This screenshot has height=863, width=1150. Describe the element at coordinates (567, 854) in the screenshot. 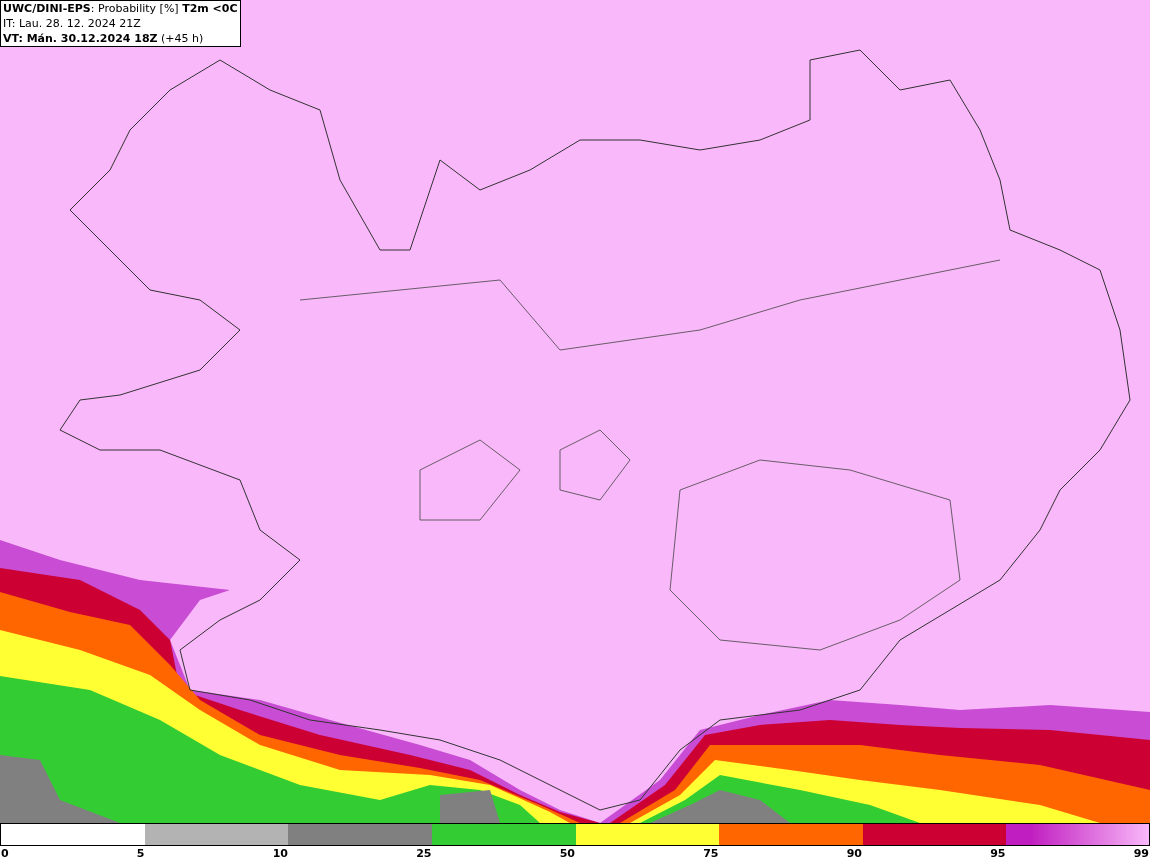

I see `legend-label: 50` at that location.